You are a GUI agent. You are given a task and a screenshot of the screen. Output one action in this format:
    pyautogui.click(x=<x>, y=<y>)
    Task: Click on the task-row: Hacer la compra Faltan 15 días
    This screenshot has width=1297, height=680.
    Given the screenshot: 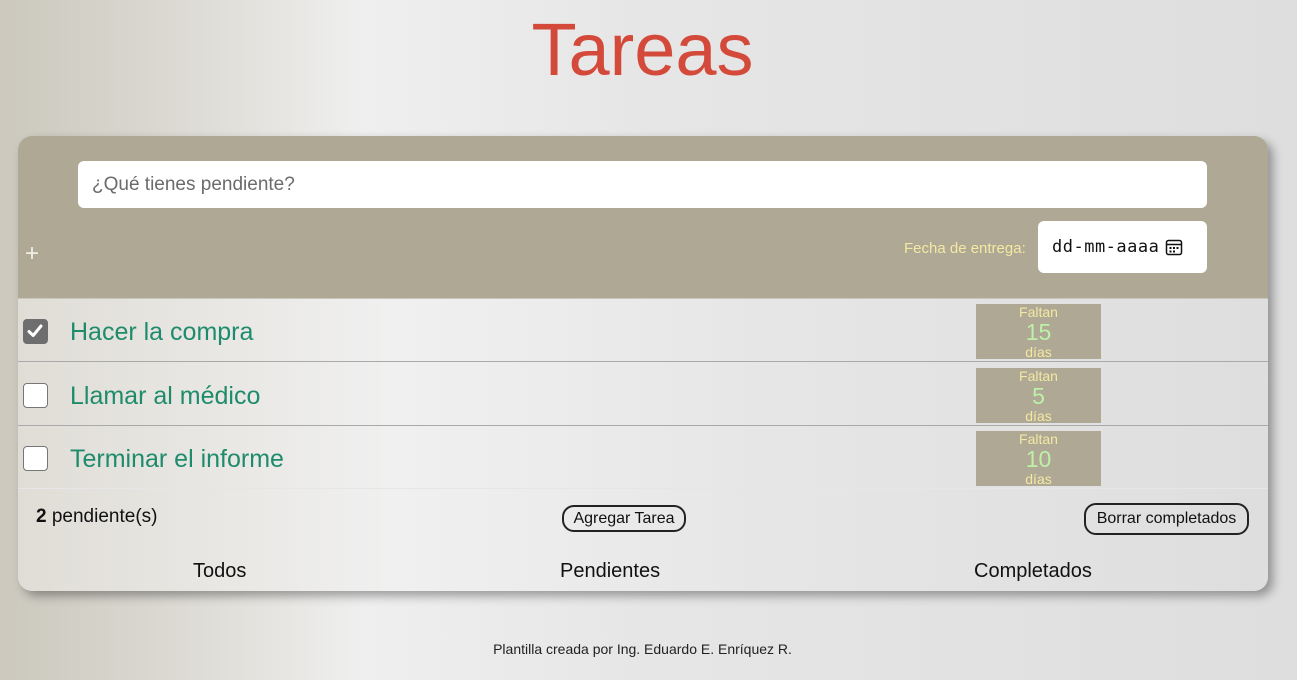 What is the action you would take?
    pyautogui.click(x=643, y=330)
    